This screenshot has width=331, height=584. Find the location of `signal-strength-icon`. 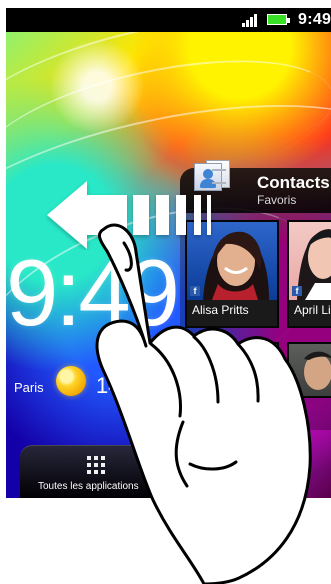

signal-strength-icon is located at coordinates (252, 20).